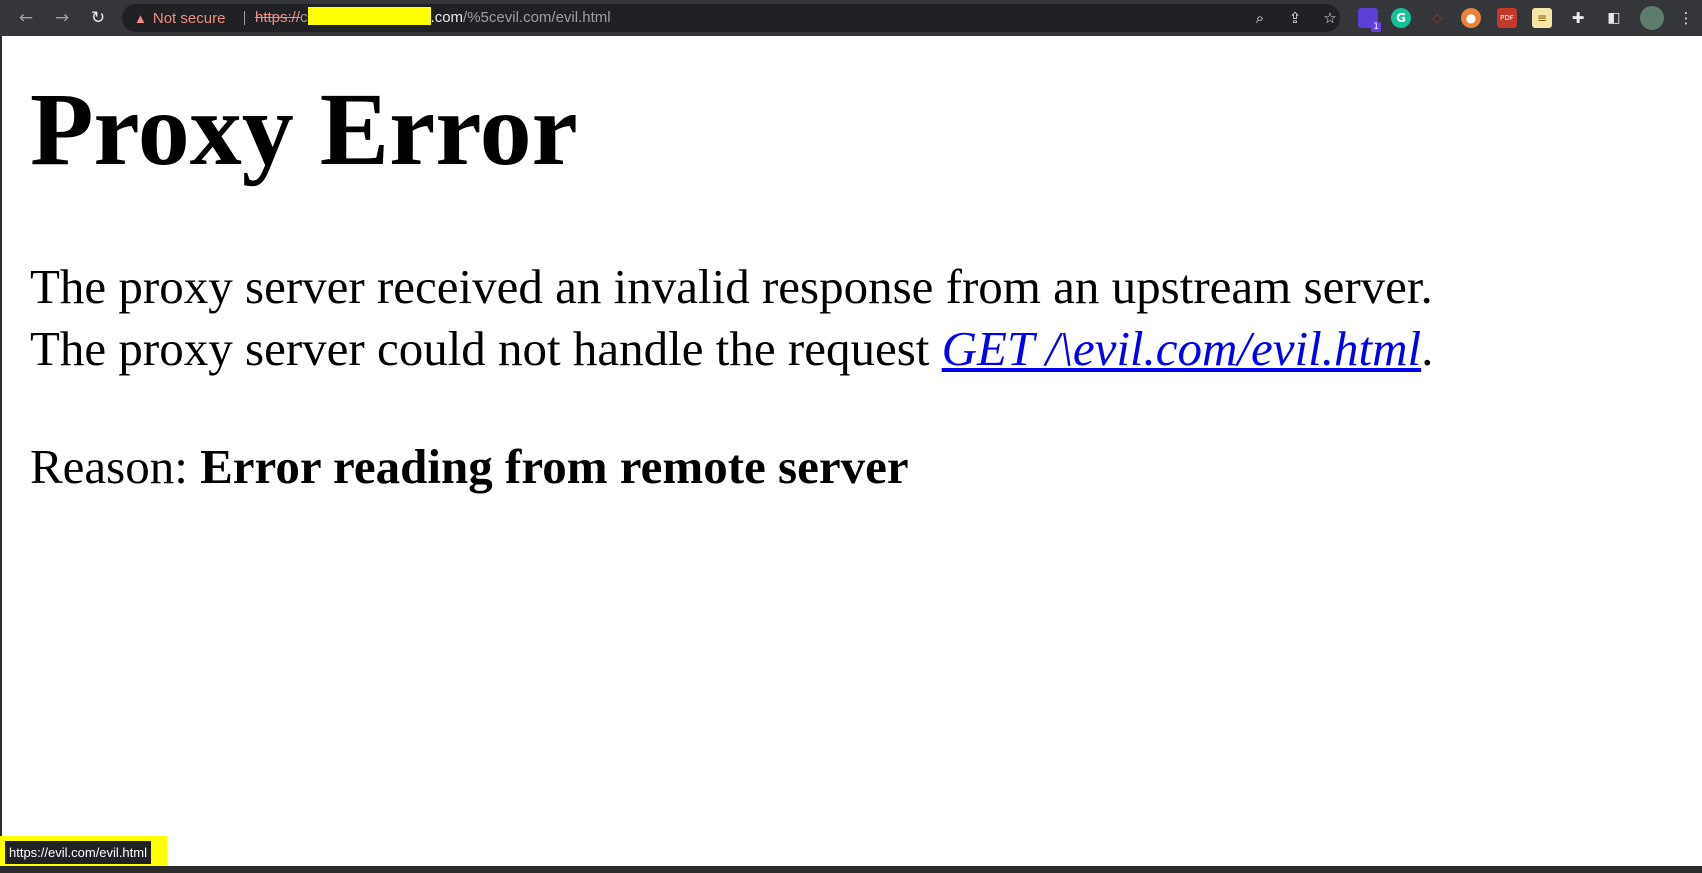 This screenshot has height=873, width=1702. I want to click on url-text: https://c .com/%5cevil.com/evil.html, so click(433, 18).